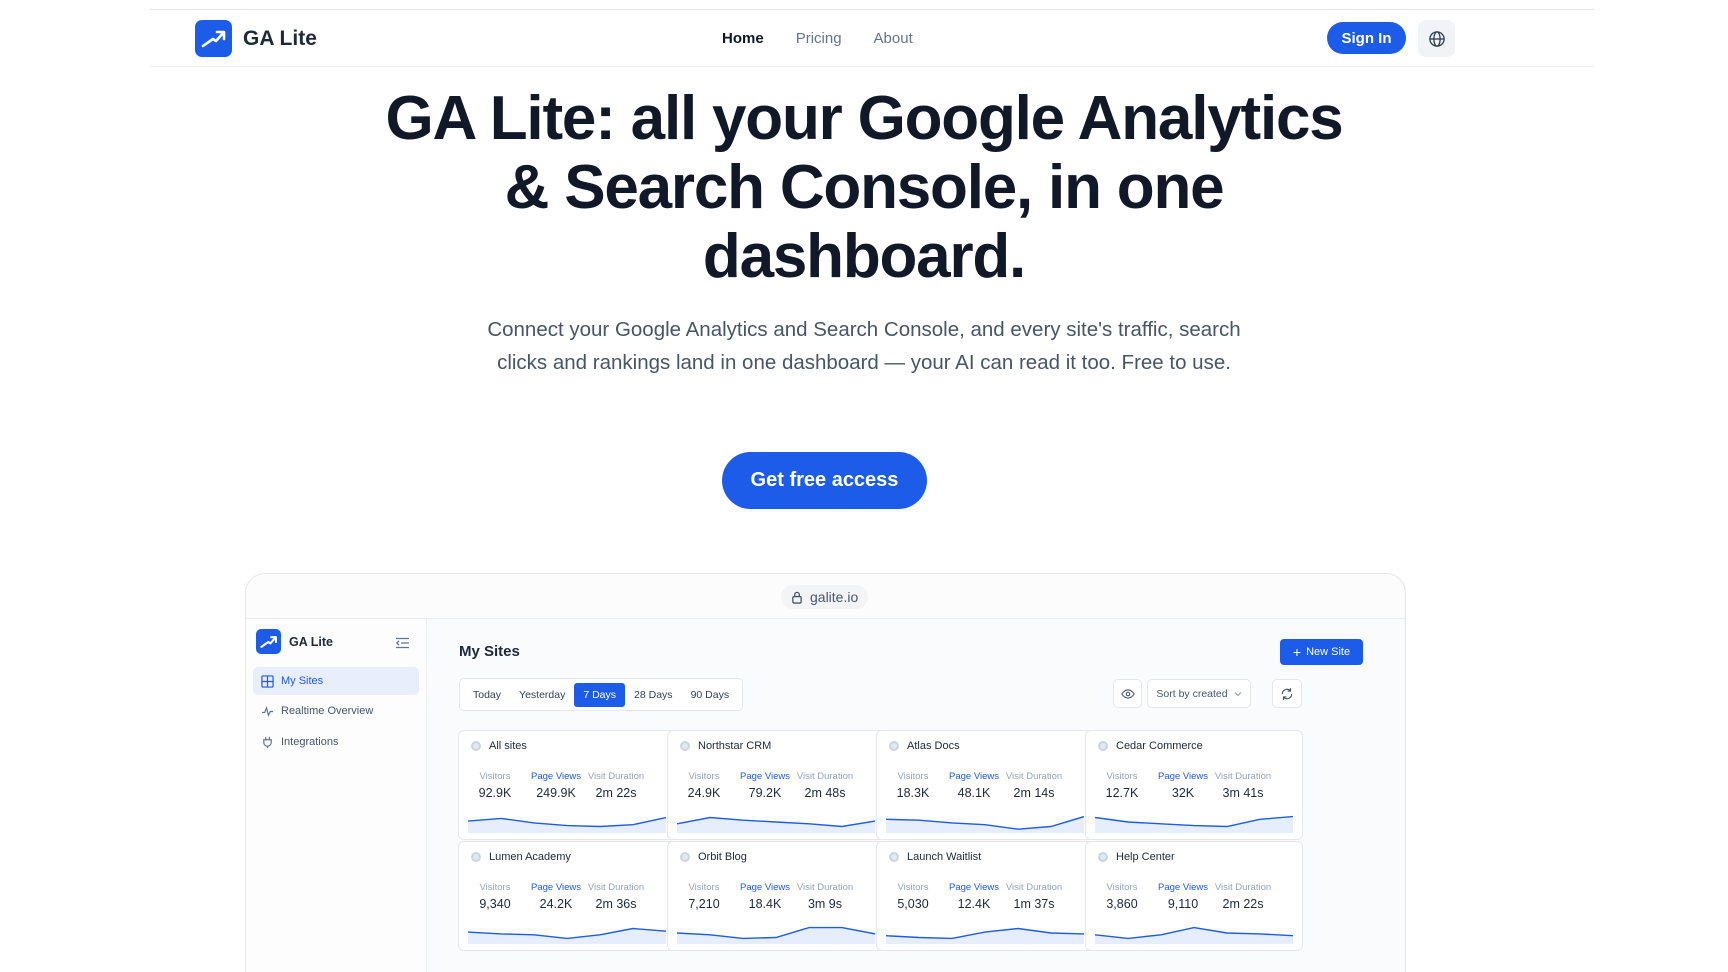 This screenshot has width=1728, height=972. Describe the element at coordinates (710, 695) in the screenshot. I see `range-90-days: 90 Days` at that location.